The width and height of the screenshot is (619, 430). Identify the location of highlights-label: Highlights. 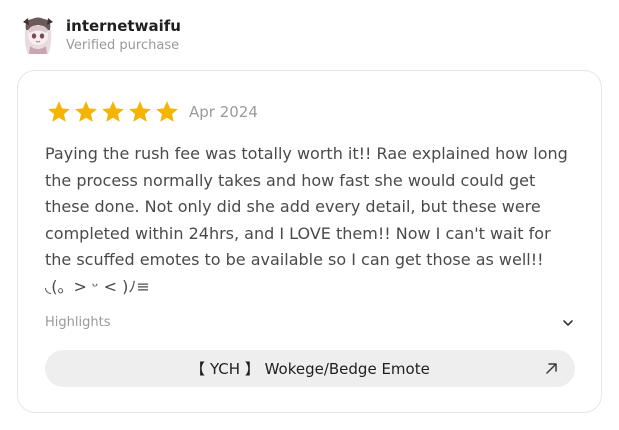
(78, 322).